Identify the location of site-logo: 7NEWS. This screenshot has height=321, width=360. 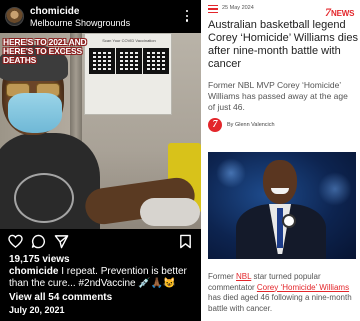
(339, 10).